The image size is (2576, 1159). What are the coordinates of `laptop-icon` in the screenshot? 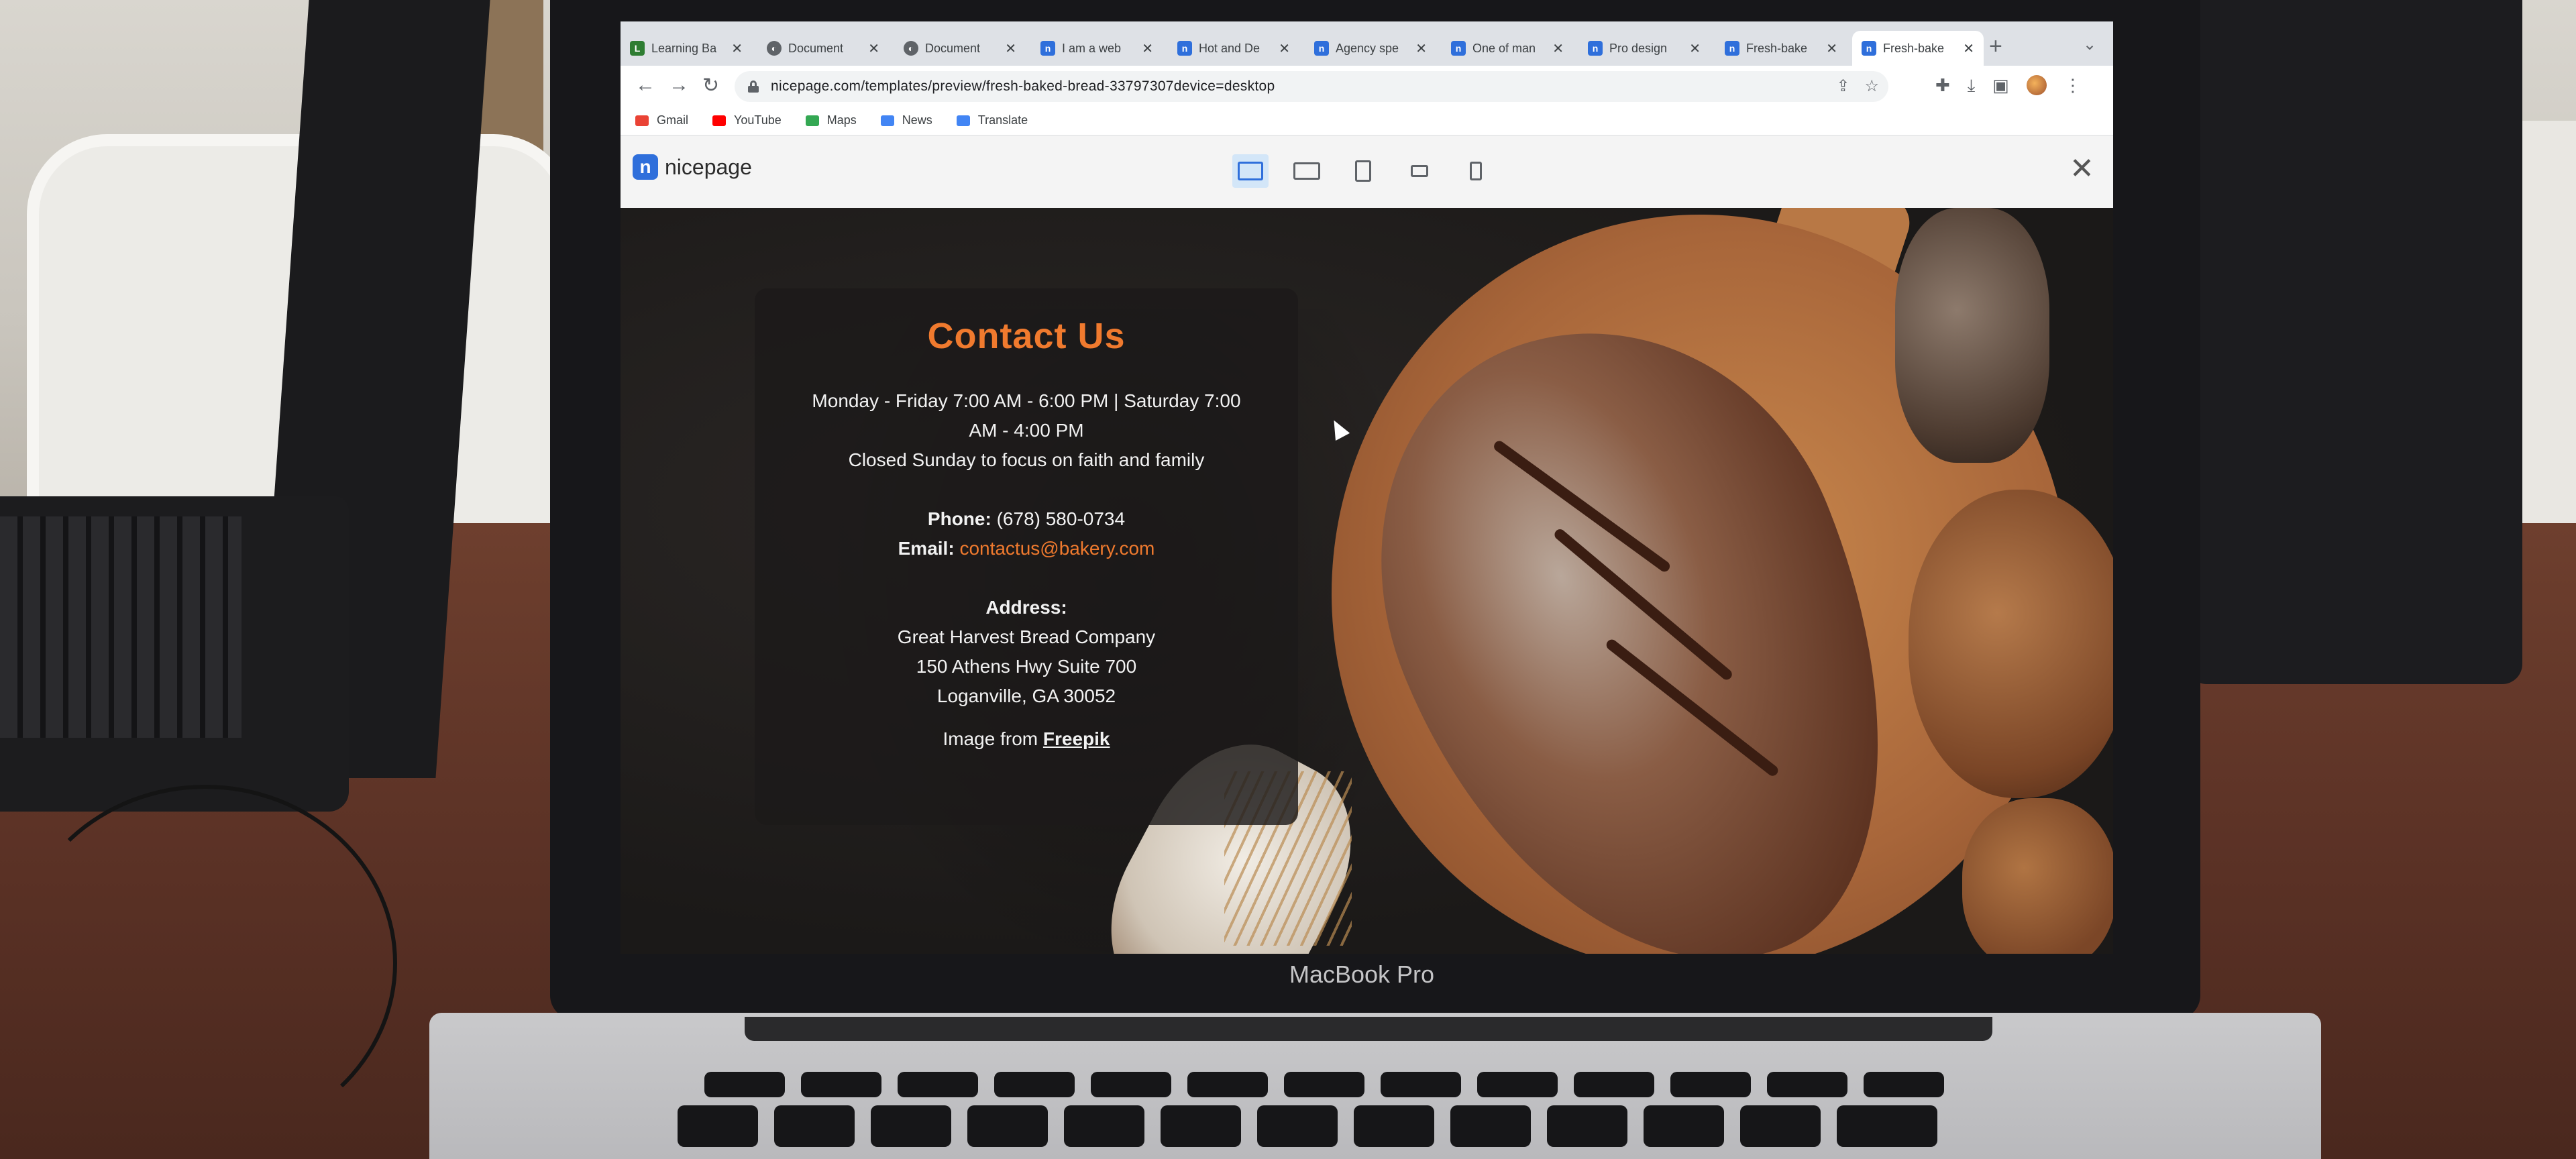 It's located at (1306, 171).